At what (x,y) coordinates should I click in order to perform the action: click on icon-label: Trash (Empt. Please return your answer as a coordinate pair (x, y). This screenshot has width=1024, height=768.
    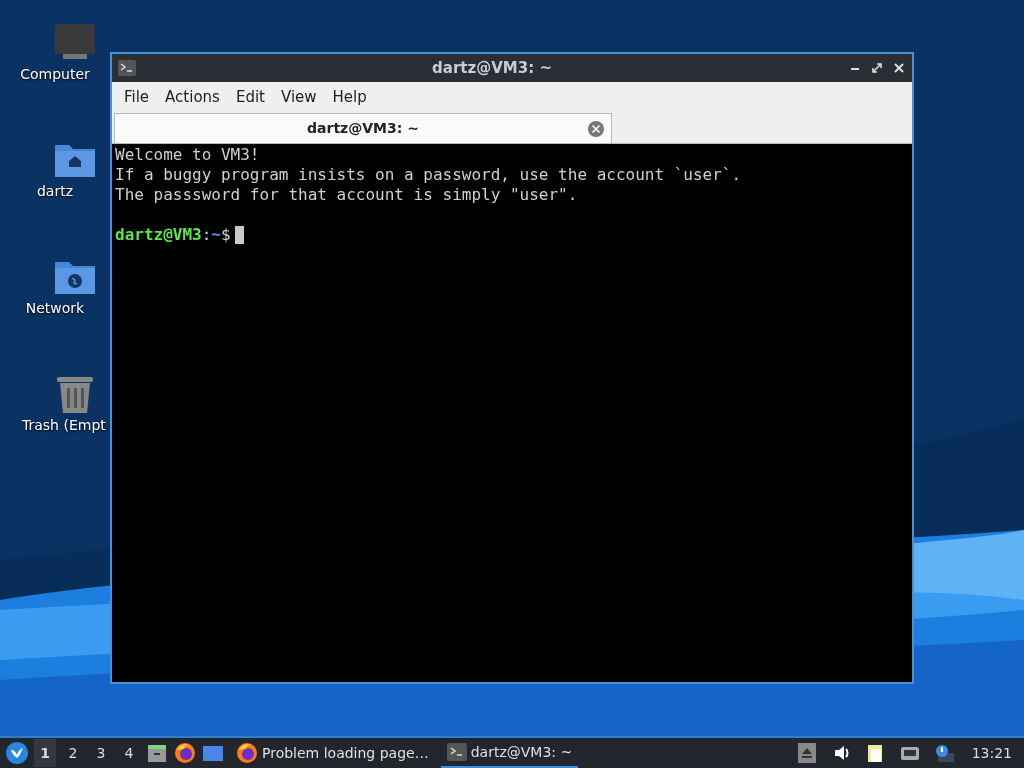
    Looking at the image, I should click on (63, 425).